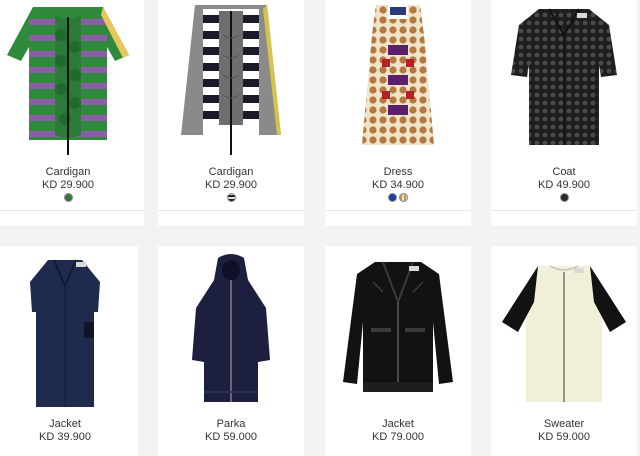  I want to click on product-card-cardigan-green: Cardigan KD 29.900, so click(72, 113).